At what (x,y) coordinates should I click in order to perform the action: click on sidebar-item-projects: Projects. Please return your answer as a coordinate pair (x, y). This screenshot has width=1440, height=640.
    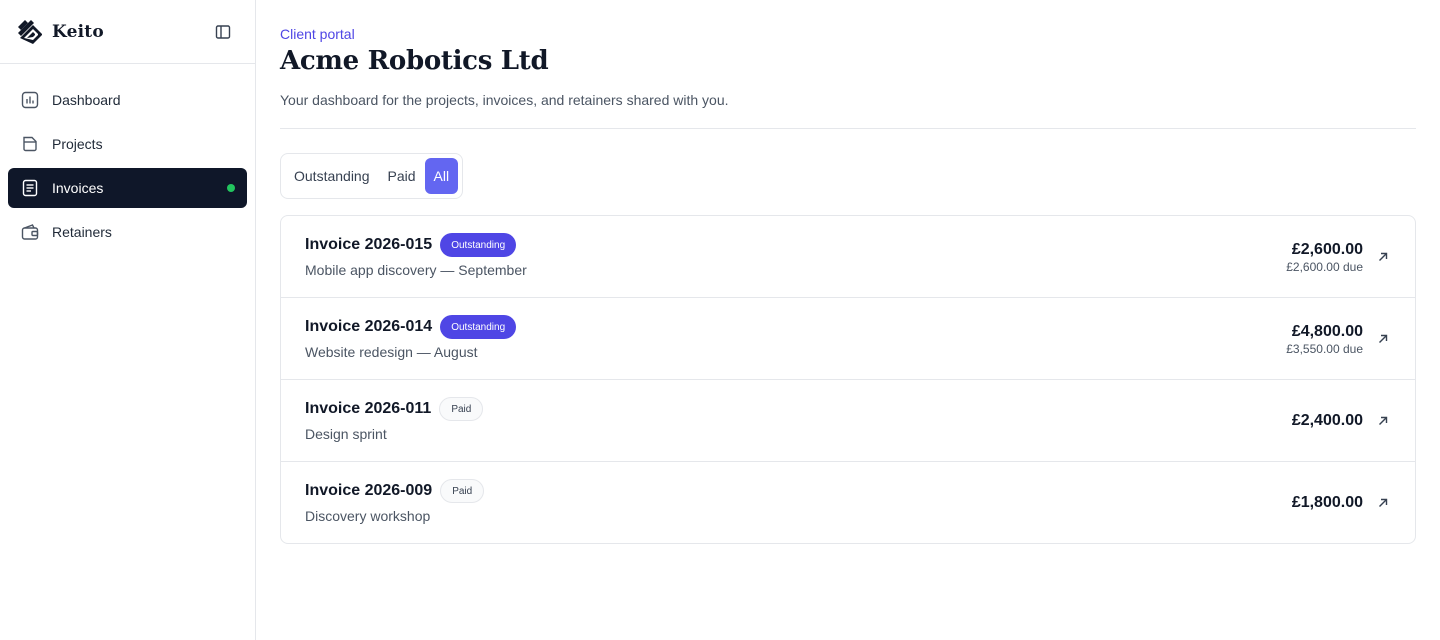
    Looking at the image, I should click on (127, 144).